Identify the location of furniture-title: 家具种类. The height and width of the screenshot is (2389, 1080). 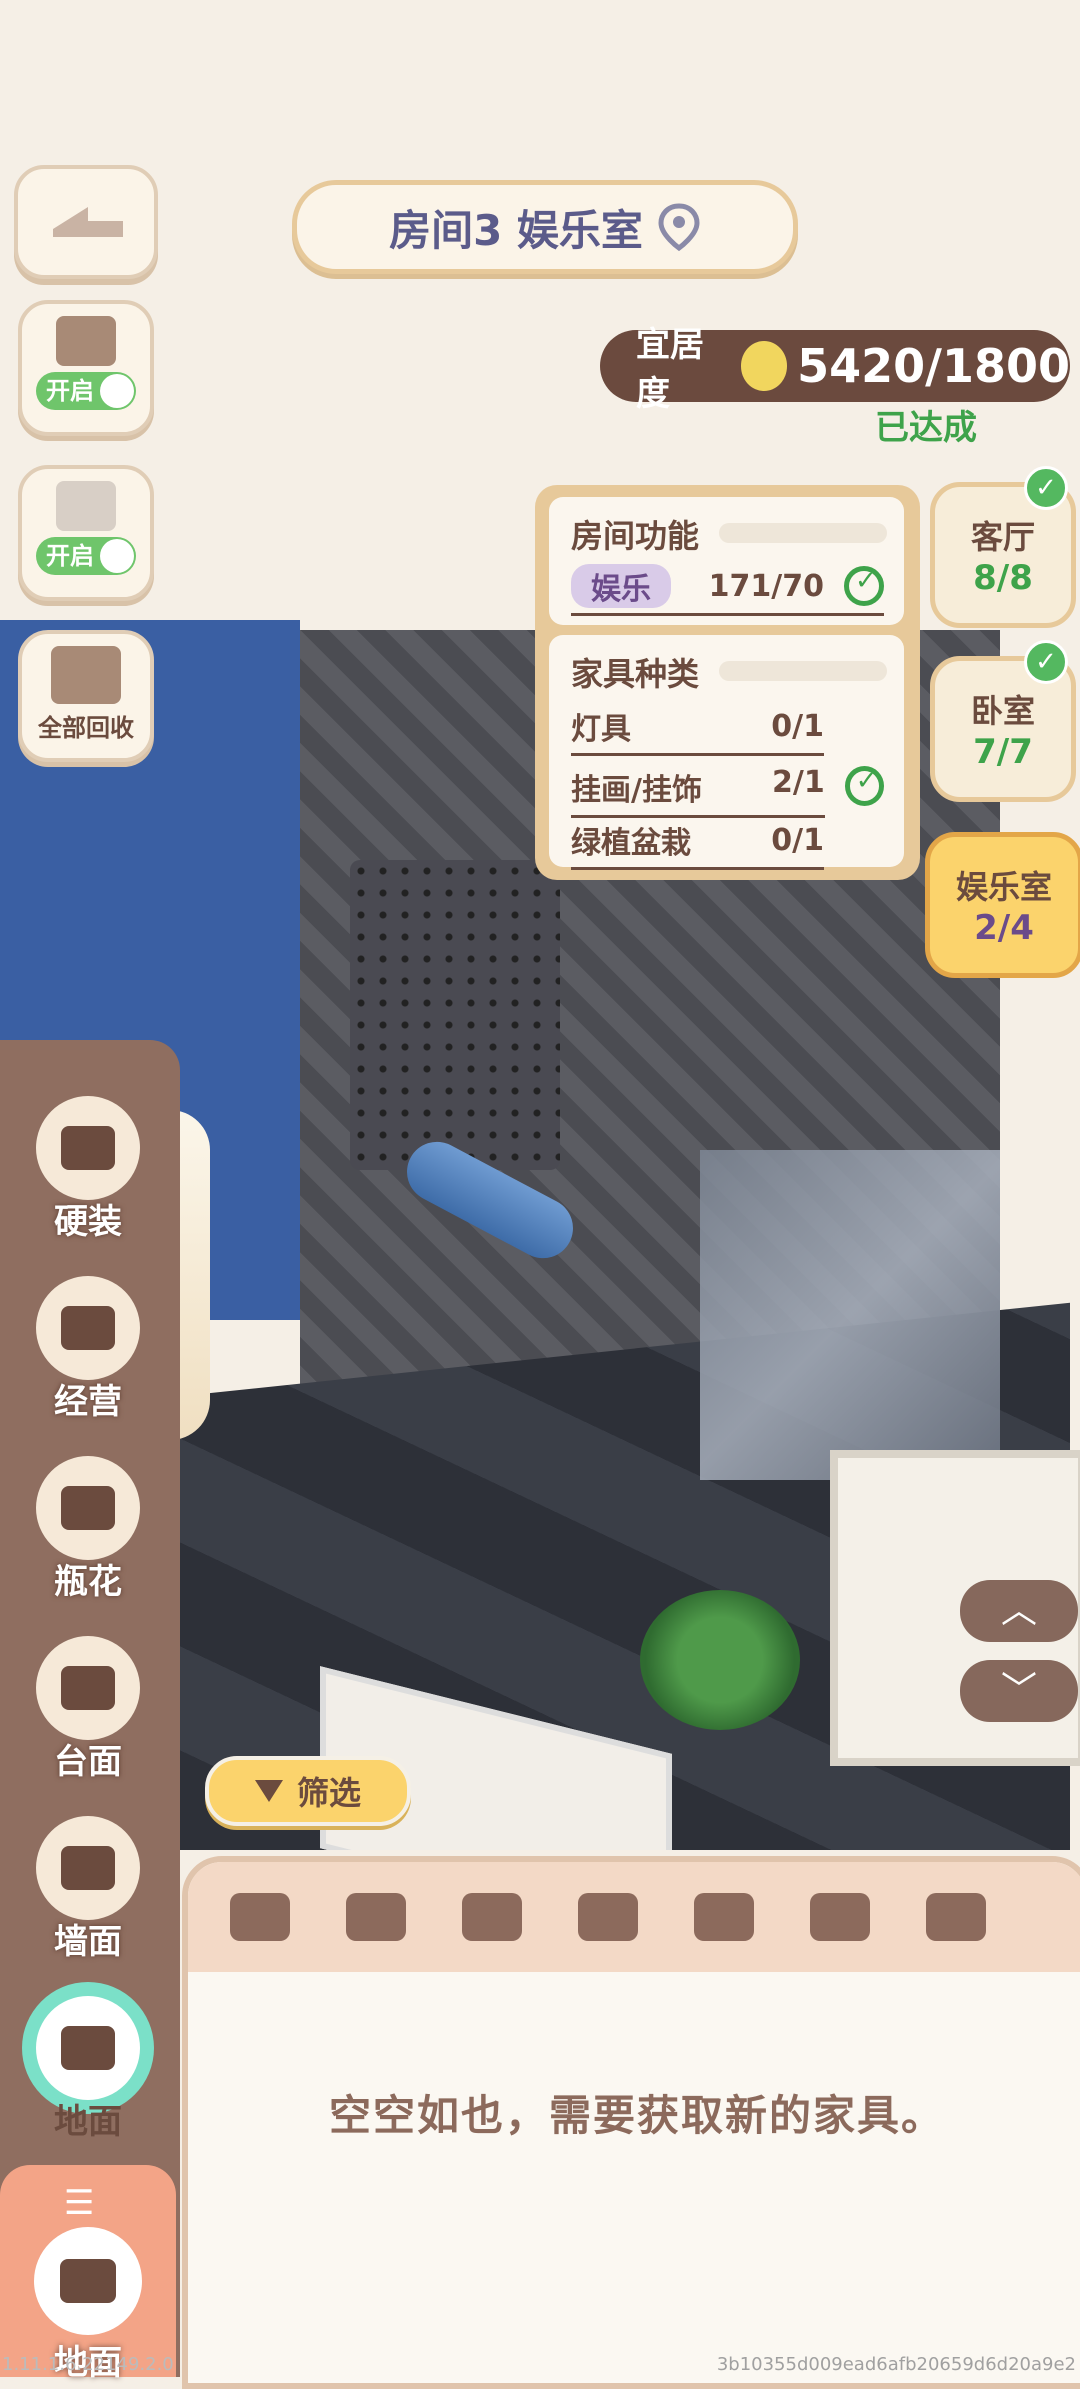
(635, 674).